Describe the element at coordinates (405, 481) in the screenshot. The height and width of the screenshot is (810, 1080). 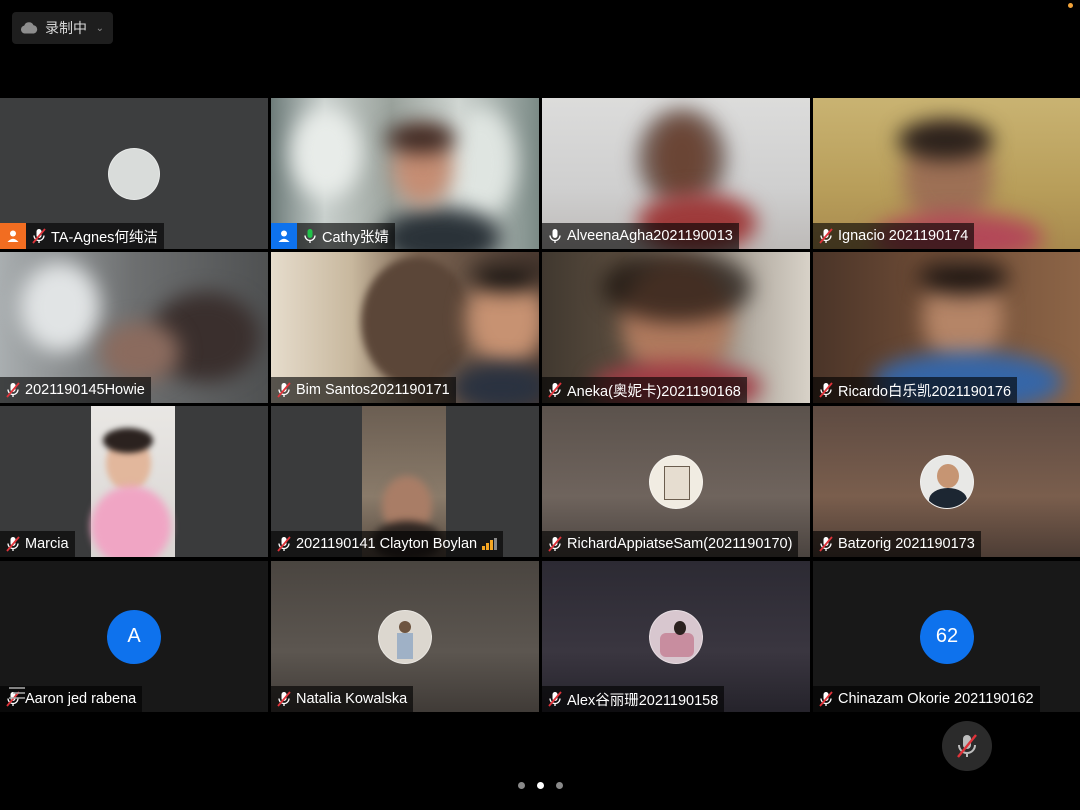
I see `video-tile: 2021190141 Clayton Boylan` at that location.